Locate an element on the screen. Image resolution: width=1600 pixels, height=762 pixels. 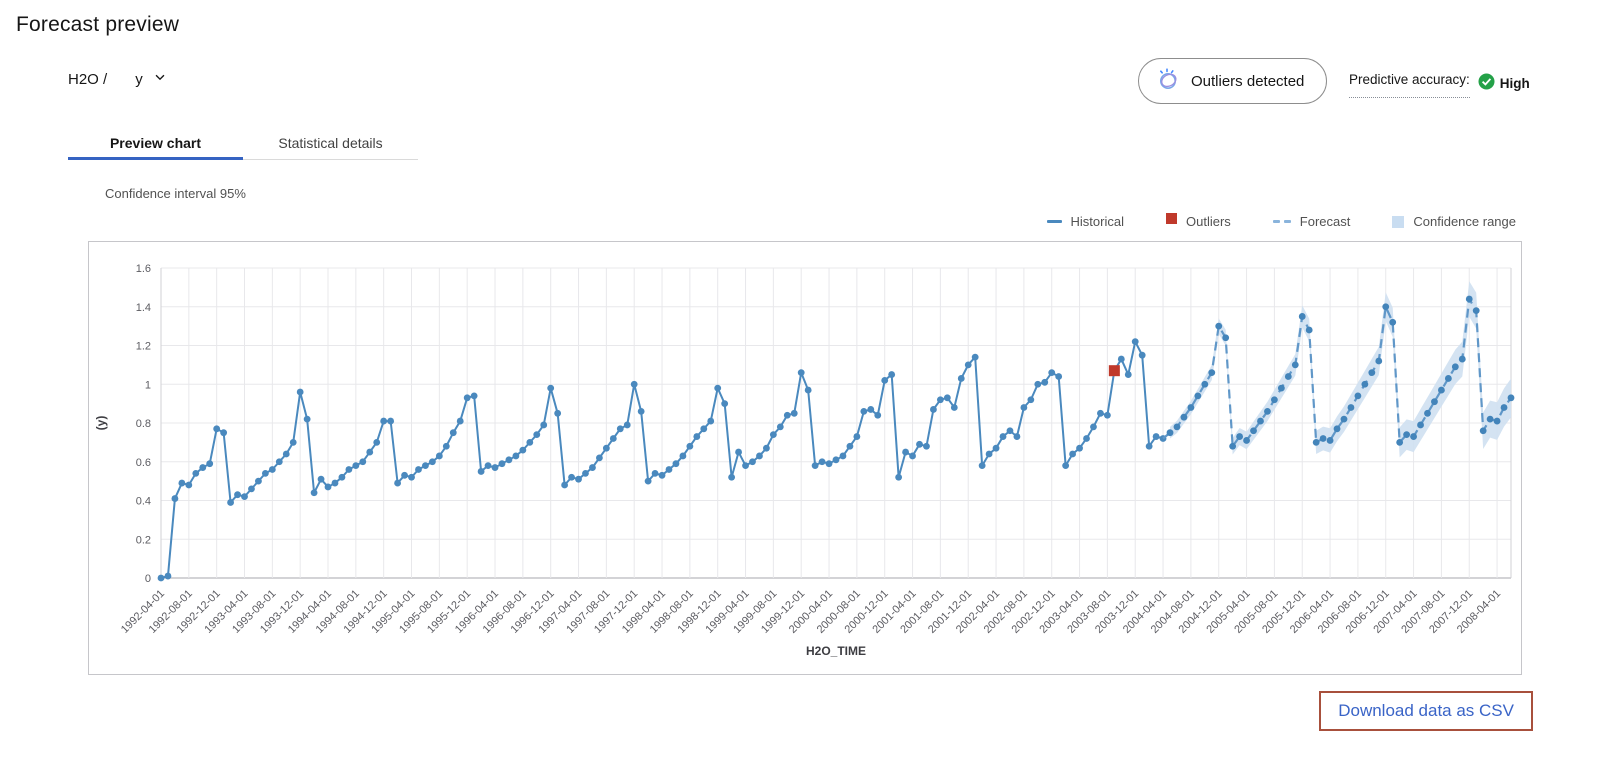
confidence-band-swatch is located at coordinates (1398, 221).